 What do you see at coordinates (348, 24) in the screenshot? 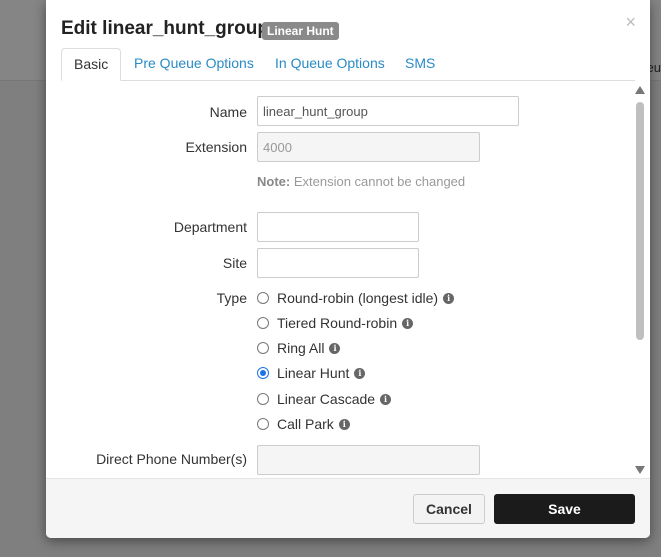
I see `modal-header: Edit linear_hunt_group Linear Hunt ×` at bounding box center [348, 24].